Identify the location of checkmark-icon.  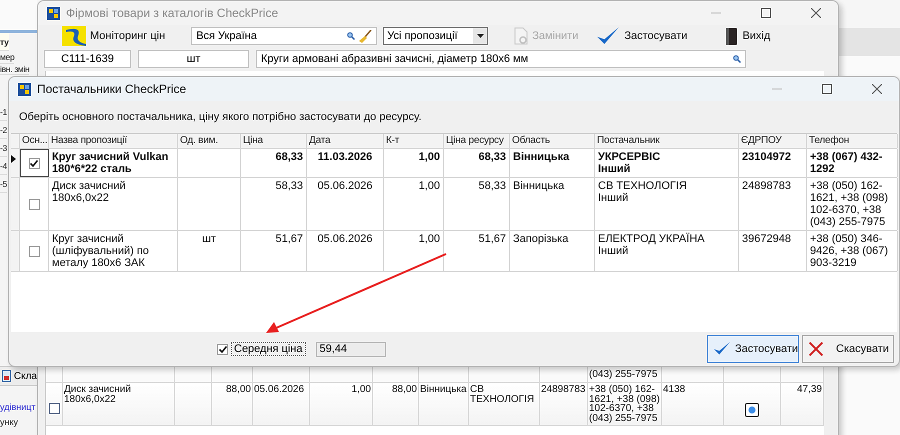
(722, 349).